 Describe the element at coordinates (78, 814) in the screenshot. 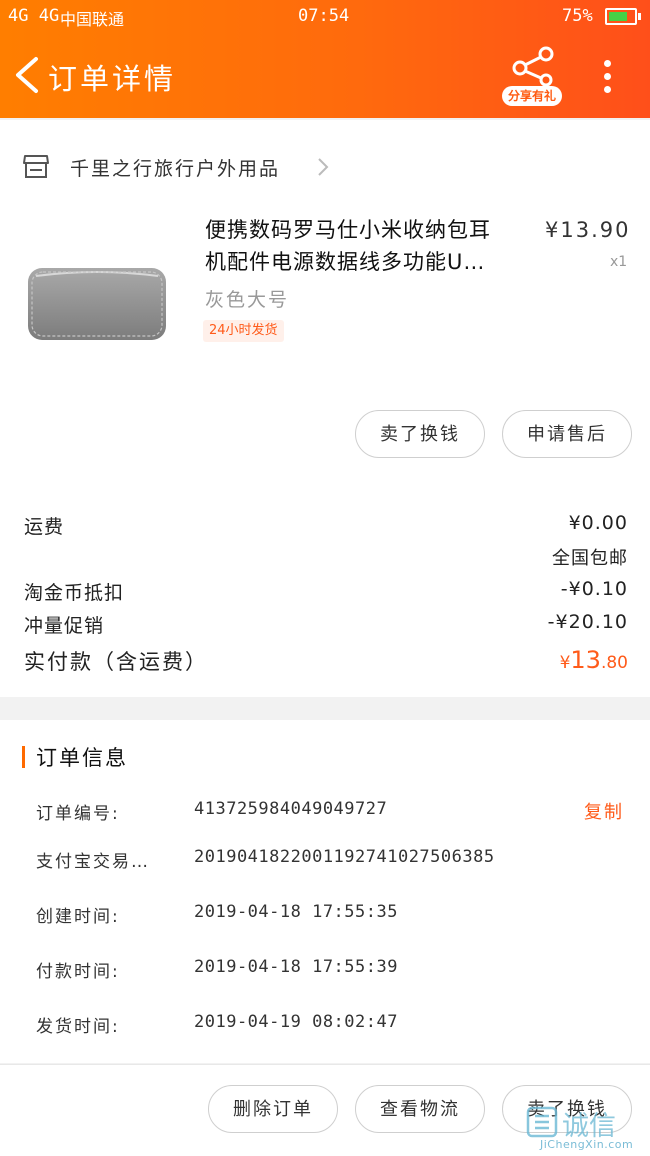

I see `order-number-label: 订单编号:` at that location.